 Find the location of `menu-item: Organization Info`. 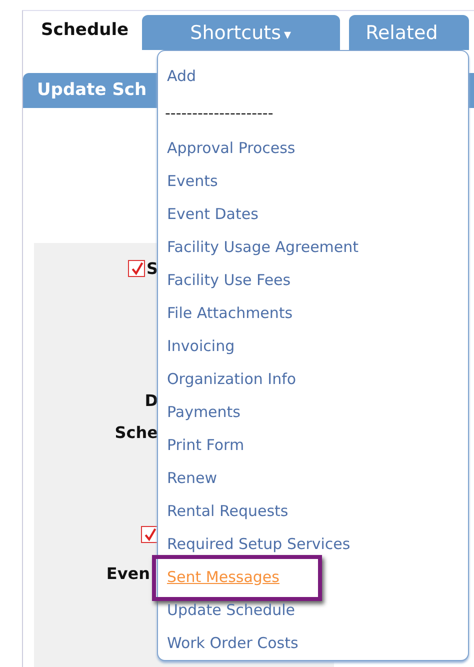

menu-item: Organization Info is located at coordinates (231, 379).